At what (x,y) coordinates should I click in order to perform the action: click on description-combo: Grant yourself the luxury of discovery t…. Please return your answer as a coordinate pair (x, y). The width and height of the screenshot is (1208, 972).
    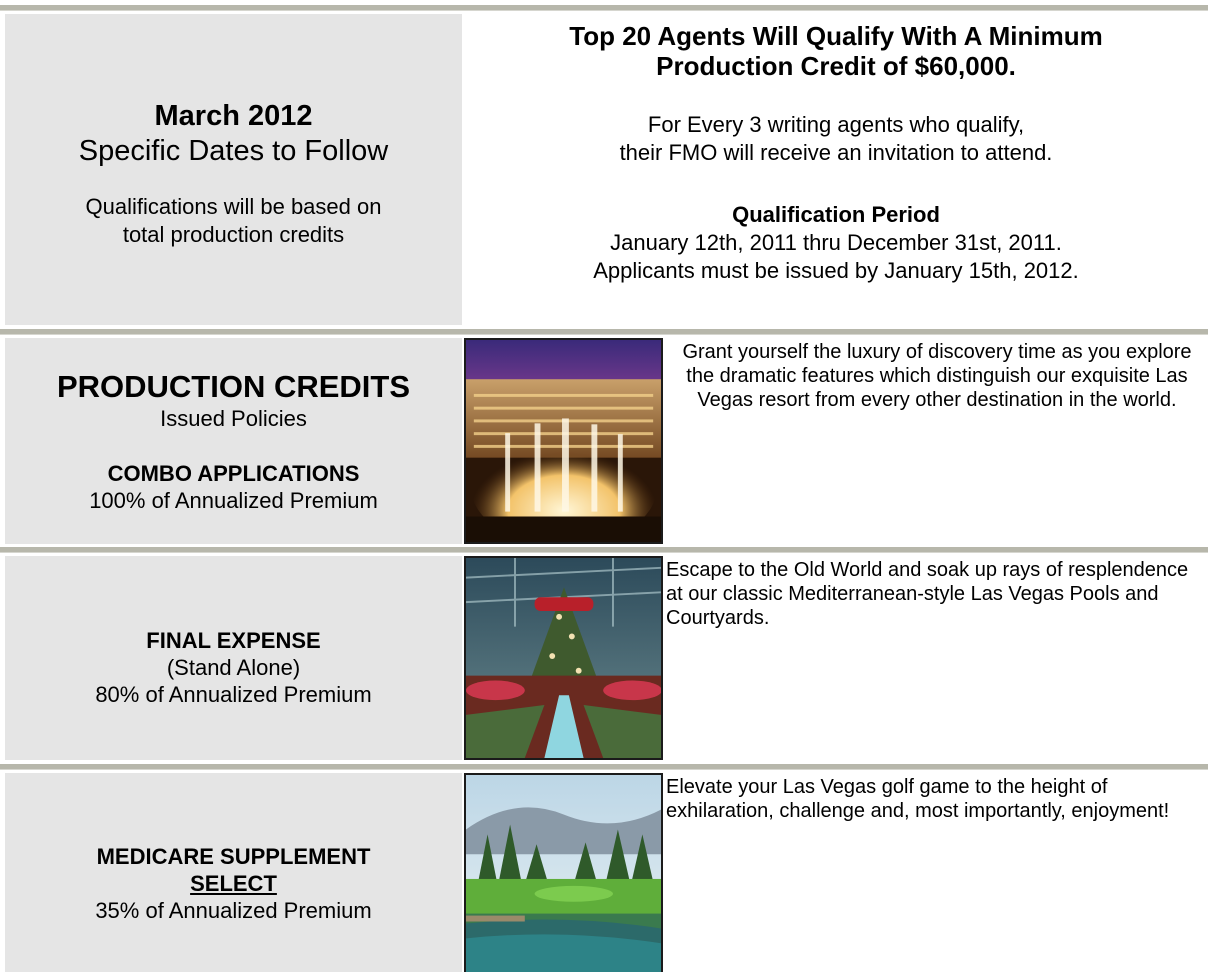
    Looking at the image, I should click on (937, 376).